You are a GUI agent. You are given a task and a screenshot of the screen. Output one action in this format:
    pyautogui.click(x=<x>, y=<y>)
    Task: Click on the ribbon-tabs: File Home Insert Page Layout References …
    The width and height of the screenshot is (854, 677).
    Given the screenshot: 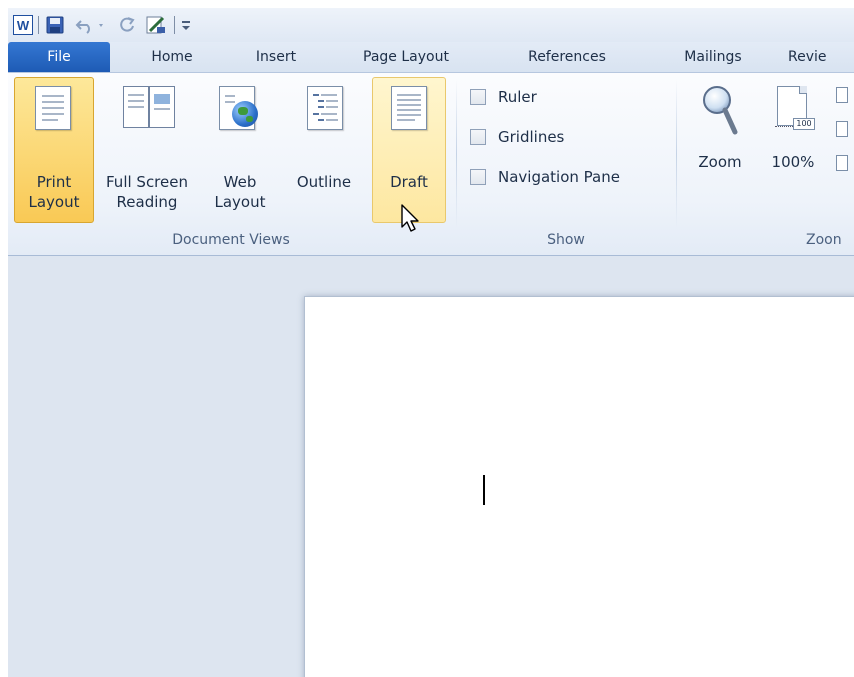 What is the action you would take?
    pyautogui.click(x=431, y=57)
    